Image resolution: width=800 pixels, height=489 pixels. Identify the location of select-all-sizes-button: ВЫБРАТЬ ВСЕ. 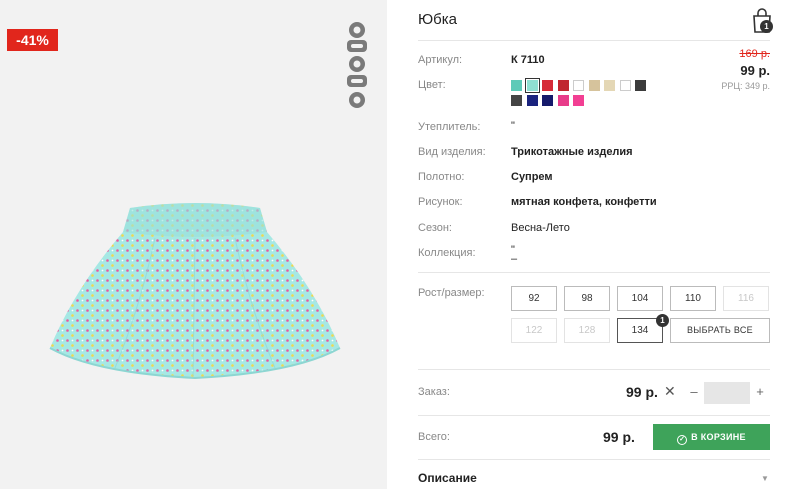
(720, 330).